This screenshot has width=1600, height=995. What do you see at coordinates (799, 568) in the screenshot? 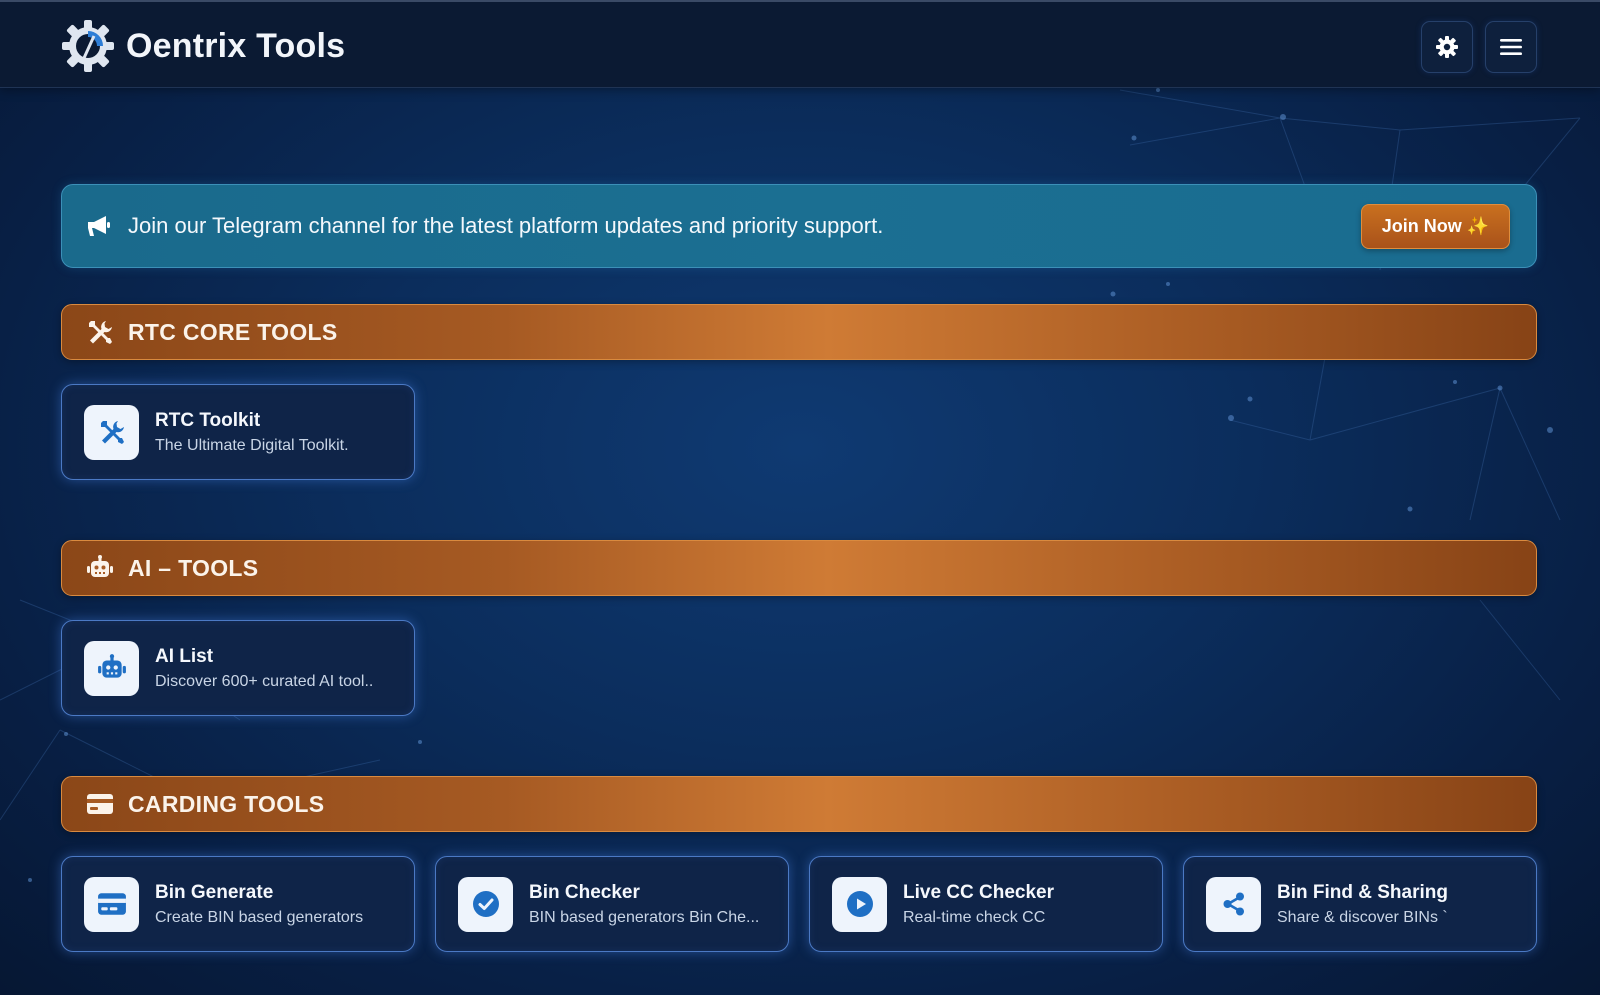
I see `section-header-ai-tools: AI – TOOLS` at bounding box center [799, 568].